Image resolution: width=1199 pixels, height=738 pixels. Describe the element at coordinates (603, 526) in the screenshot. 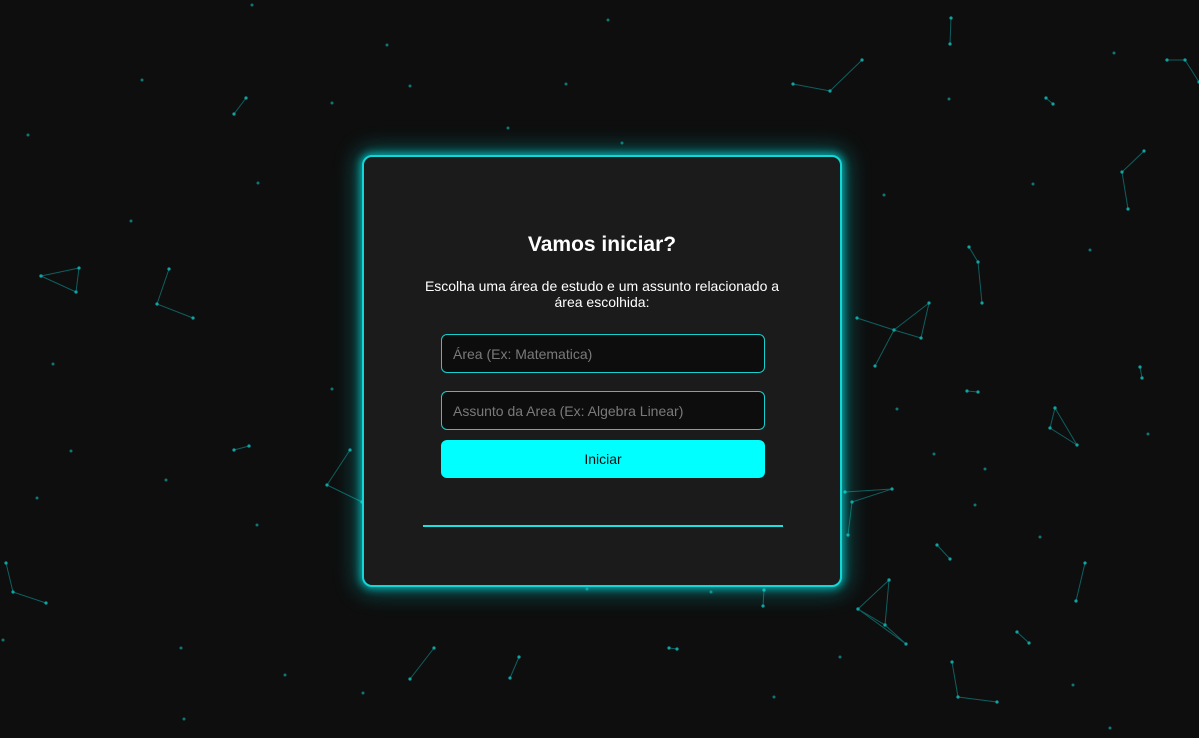

I see `divider-line` at that location.